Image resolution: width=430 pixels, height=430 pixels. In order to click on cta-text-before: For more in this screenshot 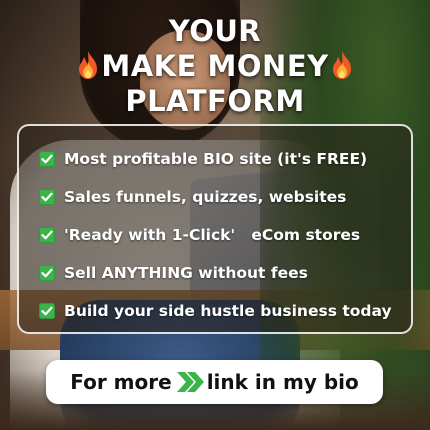, I will do `click(121, 382)`.